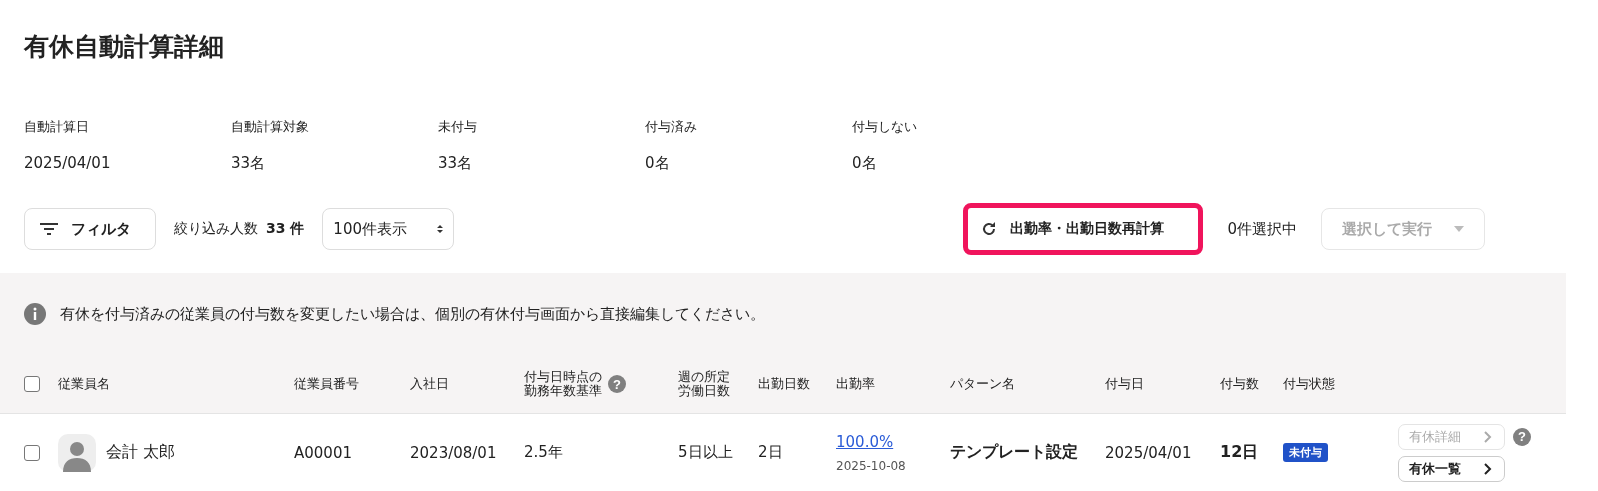 This screenshot has height=491, width=1598. What do you see at coordinates (885, 127) in the screenshot?
I see `stat-label: 付与しない` at bounding box center [885, 127].